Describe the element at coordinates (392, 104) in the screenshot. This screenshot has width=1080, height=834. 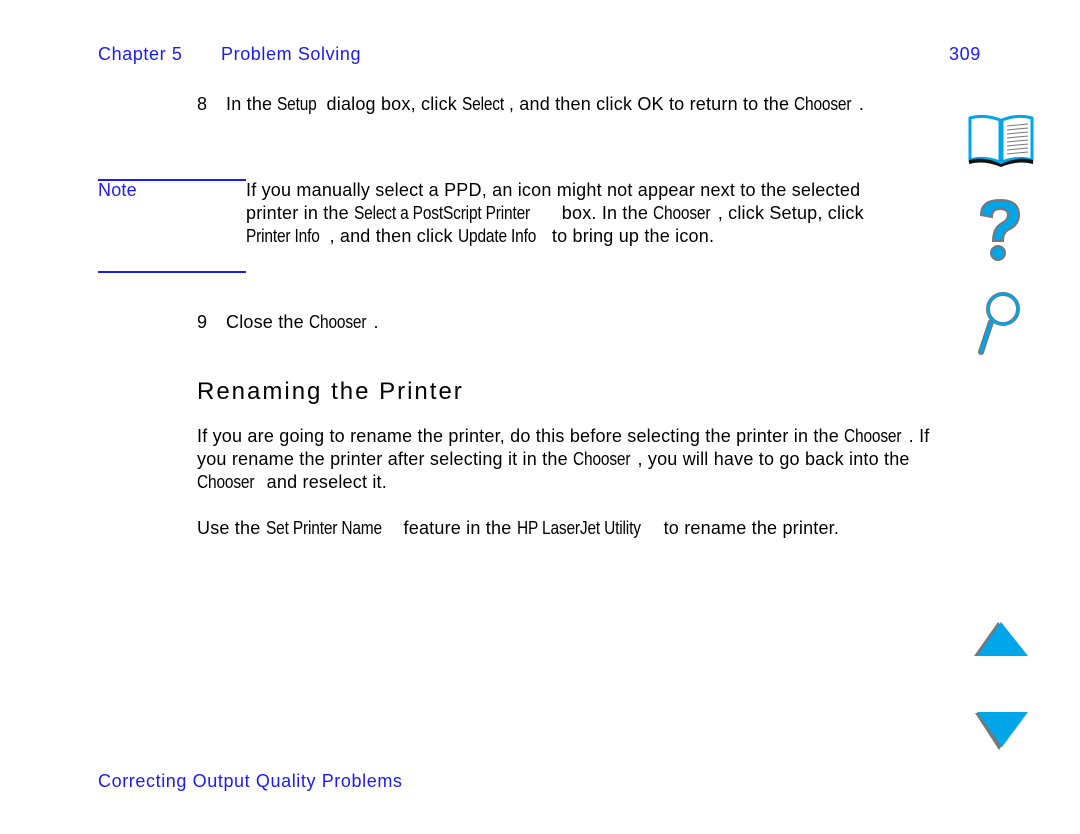
I see `text-segment: dialog box, click` at that location.